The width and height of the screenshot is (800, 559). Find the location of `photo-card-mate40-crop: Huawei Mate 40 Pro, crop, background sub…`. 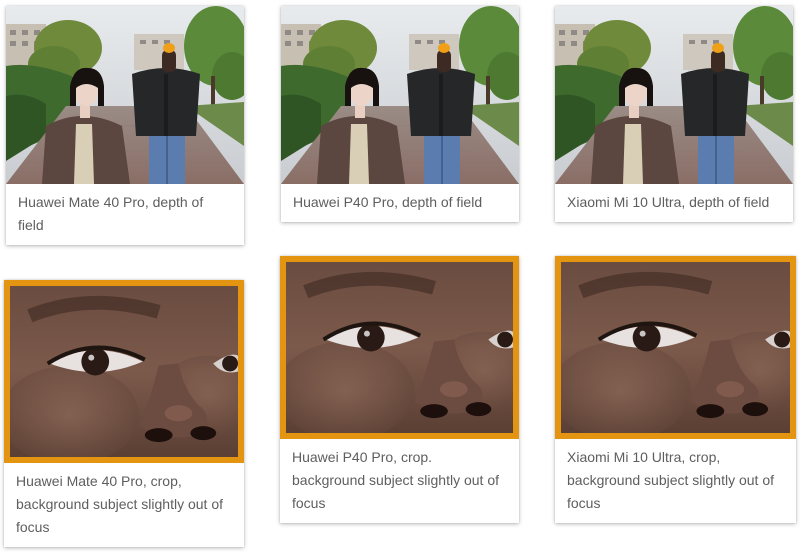

photo-card-mate40-crop: Huawei Mate 40 Pro, crop, background sub… is located at coordinates (124, 413).